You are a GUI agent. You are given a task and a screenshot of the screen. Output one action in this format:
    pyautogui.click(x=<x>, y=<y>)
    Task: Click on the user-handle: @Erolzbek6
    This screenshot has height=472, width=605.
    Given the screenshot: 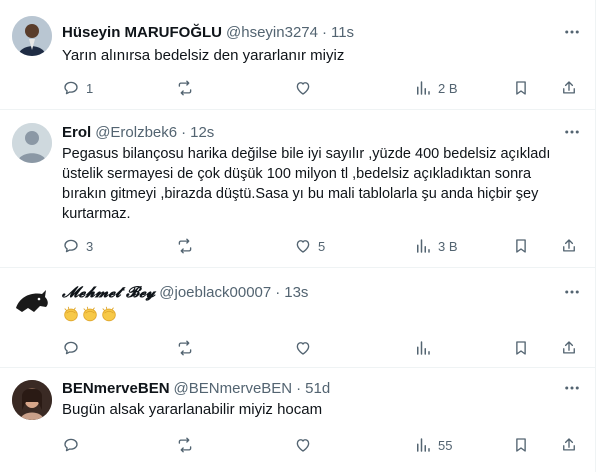 What is the action you would take?
    pyautogui.click(x=136, y=132)
    